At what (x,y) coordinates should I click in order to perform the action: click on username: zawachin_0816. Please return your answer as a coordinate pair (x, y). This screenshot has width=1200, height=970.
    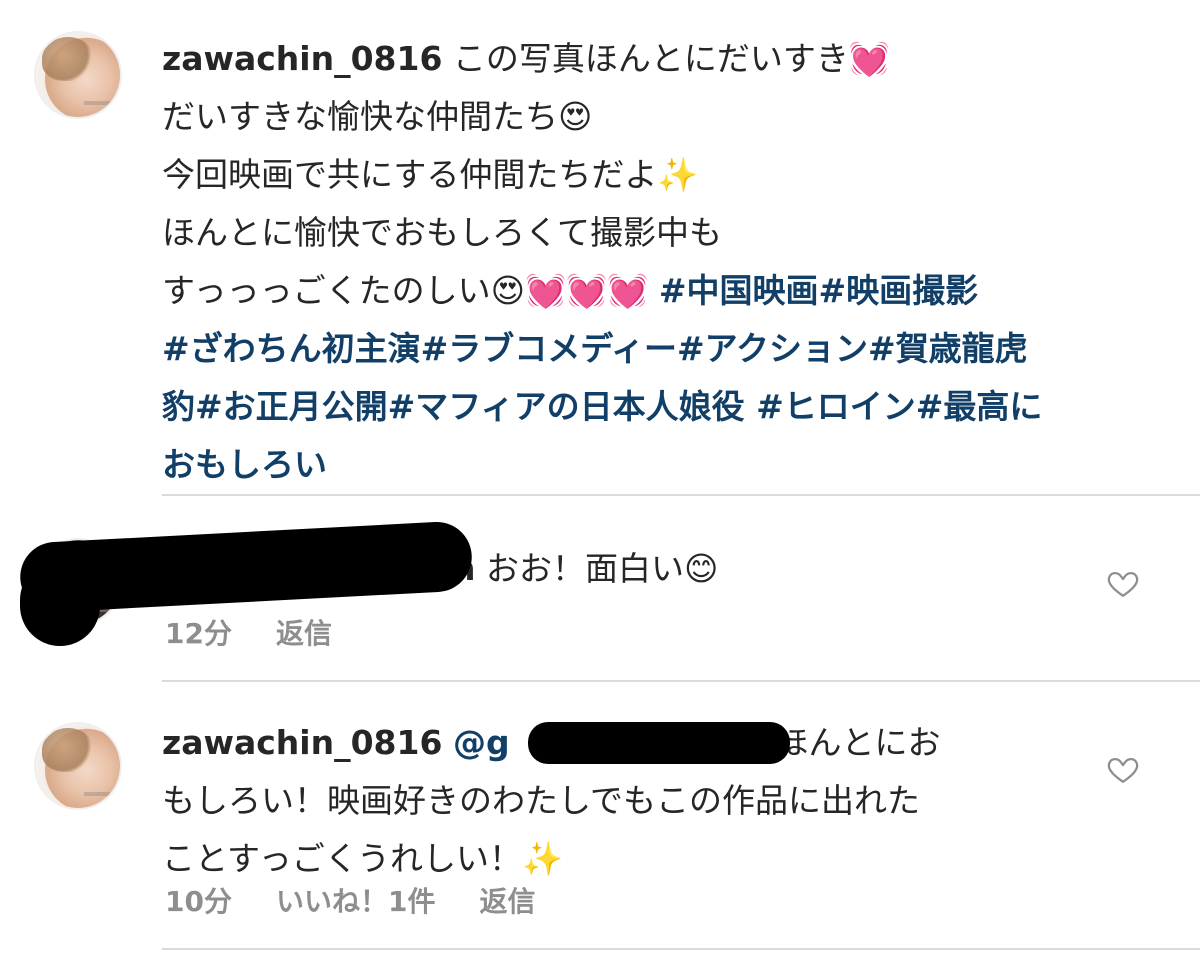
    Looking at the image, I should click on (302, 58).